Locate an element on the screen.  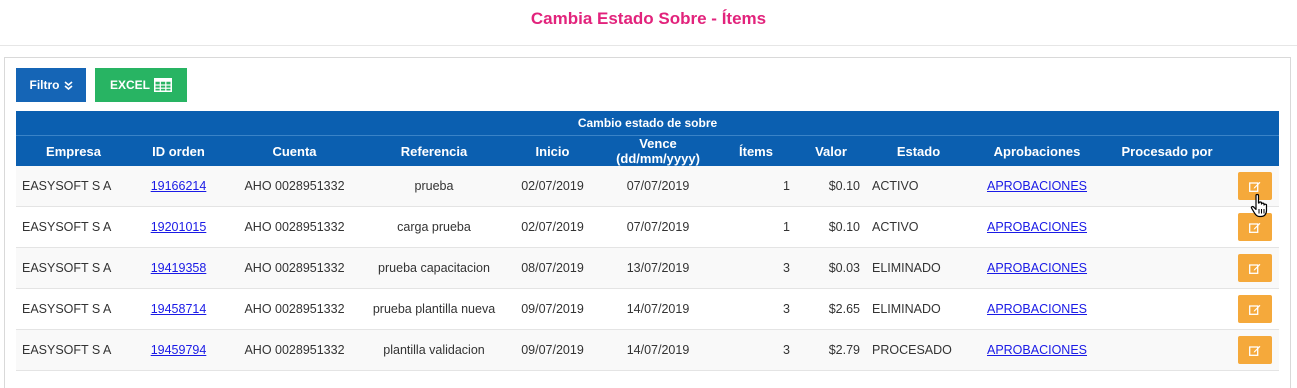
order-id-link: 19201015 is located at coordinates (179, 227).